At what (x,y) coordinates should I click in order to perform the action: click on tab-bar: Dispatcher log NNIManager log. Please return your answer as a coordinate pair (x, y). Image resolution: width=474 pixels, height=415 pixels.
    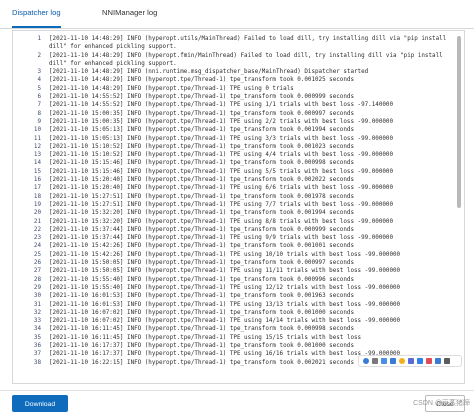
    Looking at the image, I should click on (237, 14).